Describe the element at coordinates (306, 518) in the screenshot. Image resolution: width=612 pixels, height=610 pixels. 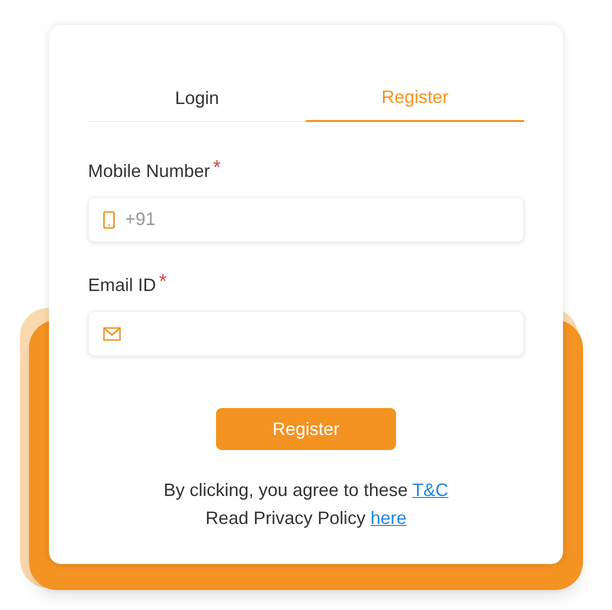
I see `notice-text: Read Privacy Policy here` at that location.